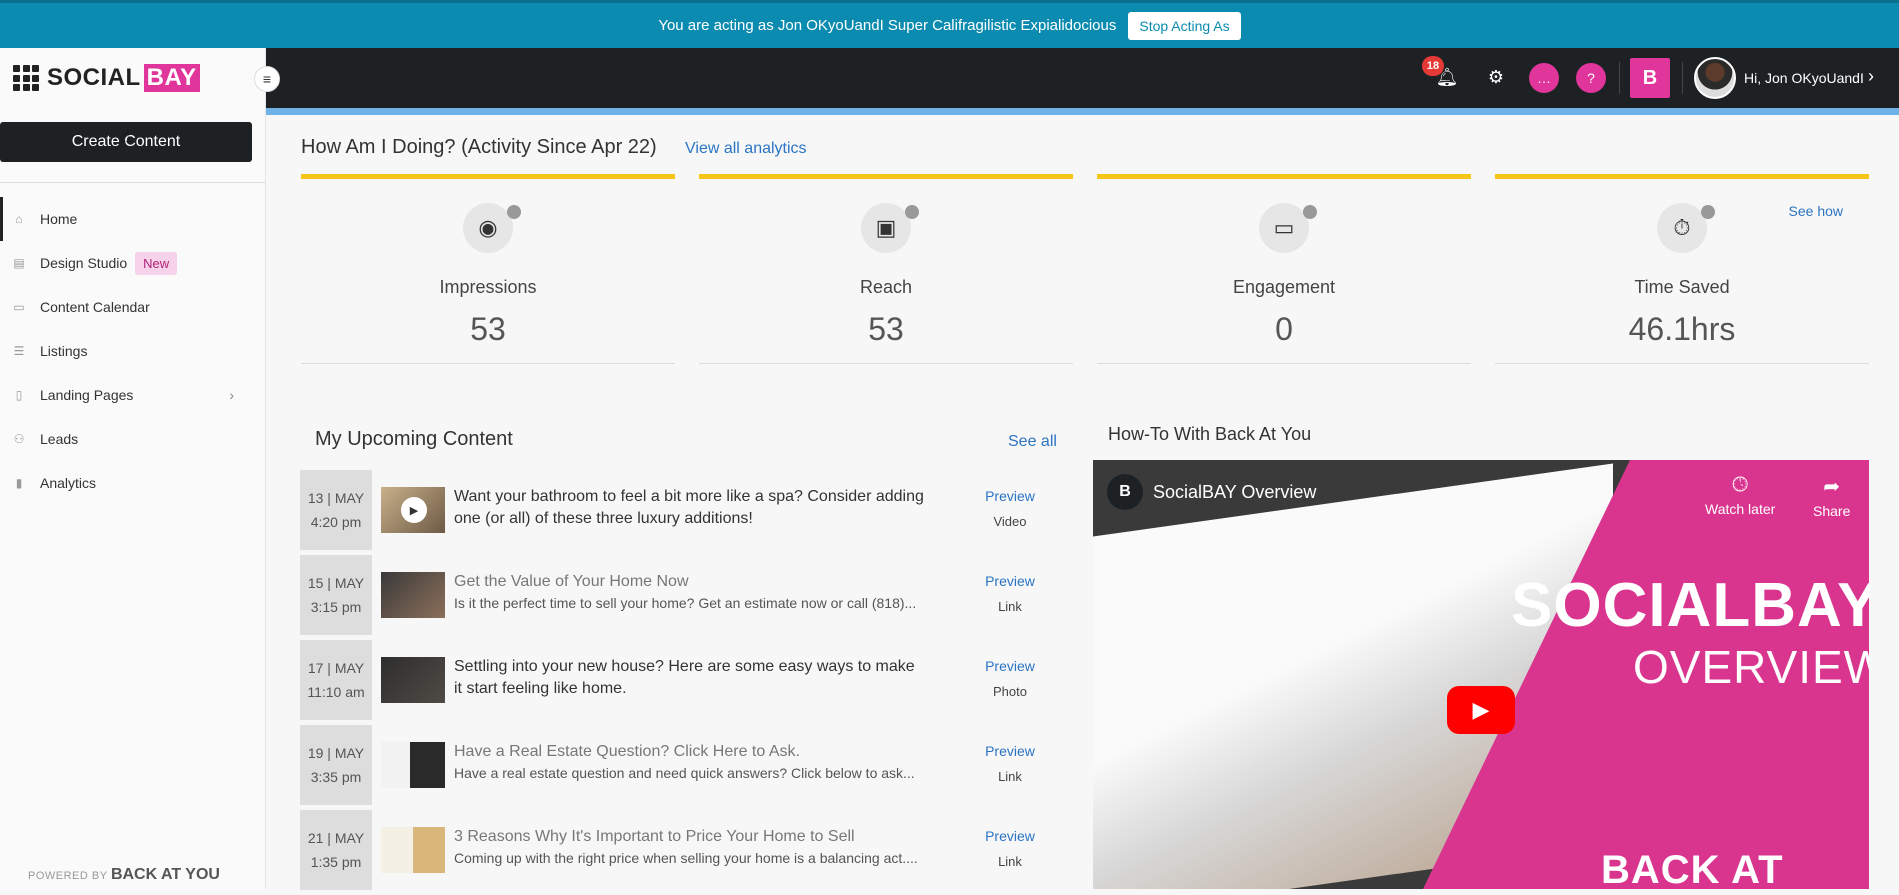 The image size is (1899, 895). What do you see at coordinates (68, 483) in the screenshot?
I see `sidebar-item-label: Analytics` at bounding box center [68, 483].